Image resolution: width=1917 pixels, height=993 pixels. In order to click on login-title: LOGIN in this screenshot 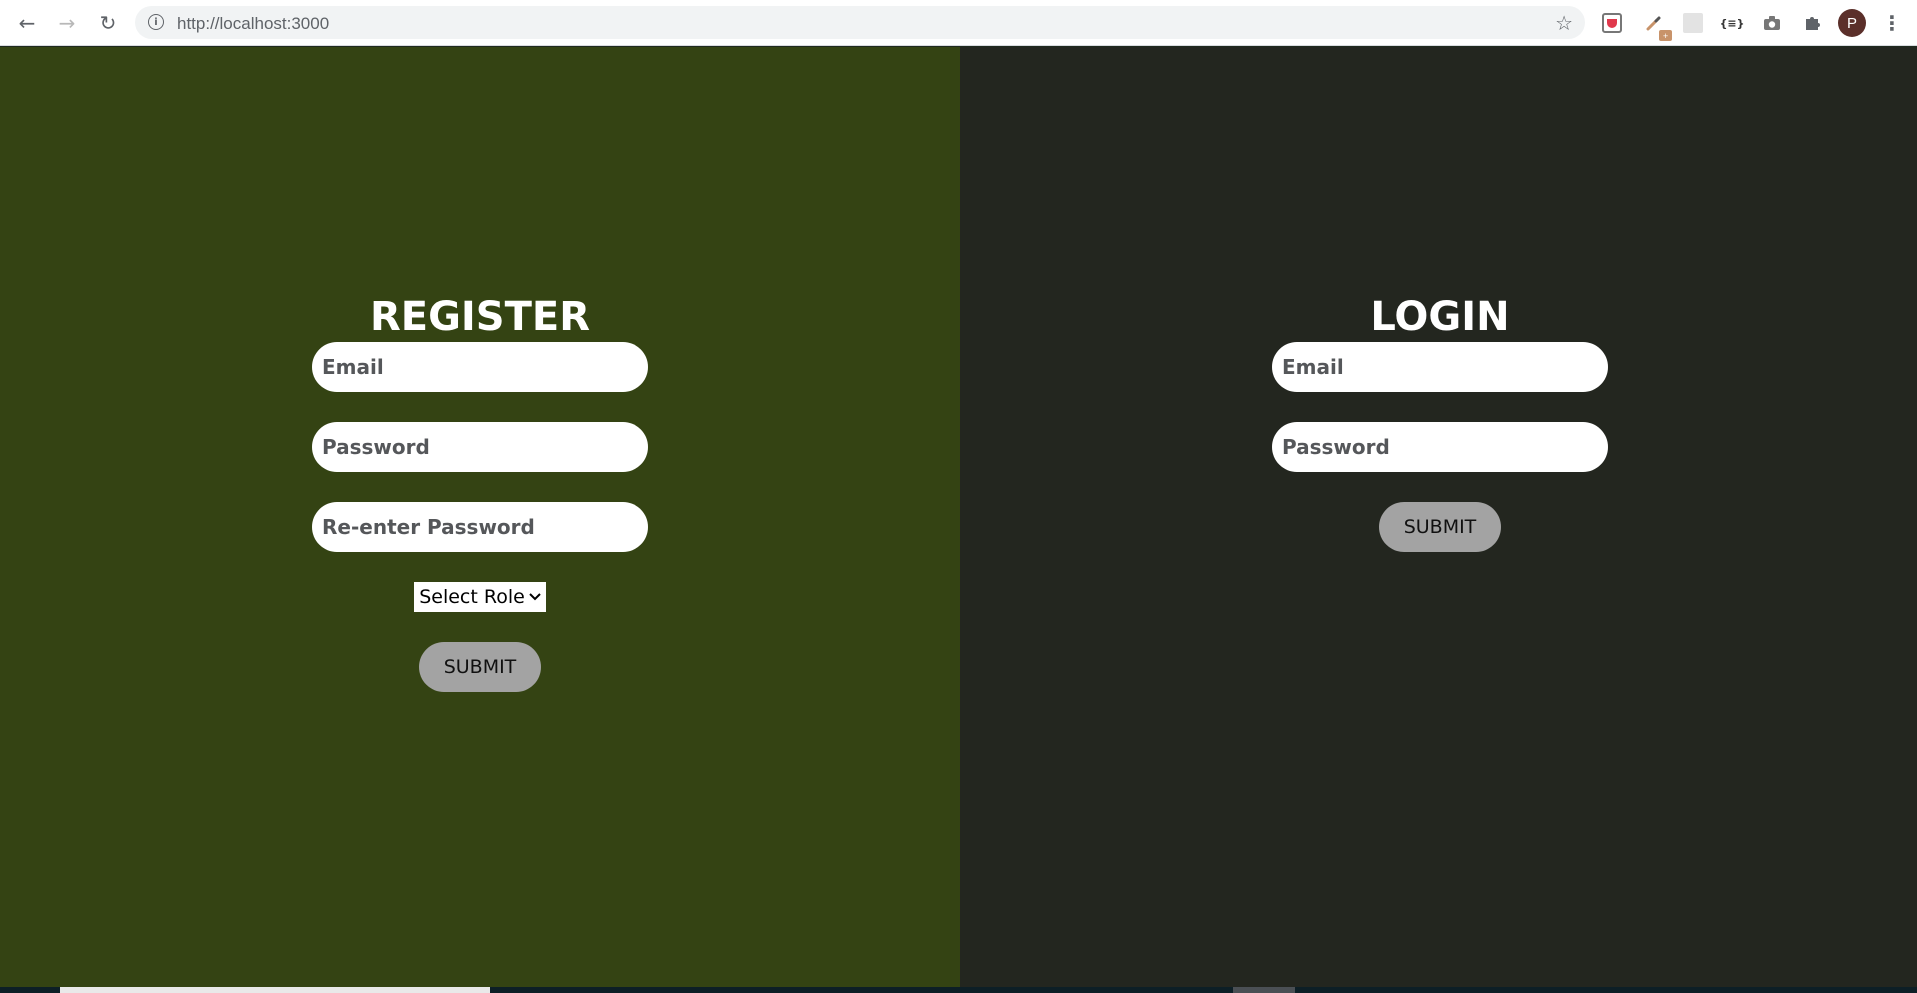, I will do `click(1440, 317)`.